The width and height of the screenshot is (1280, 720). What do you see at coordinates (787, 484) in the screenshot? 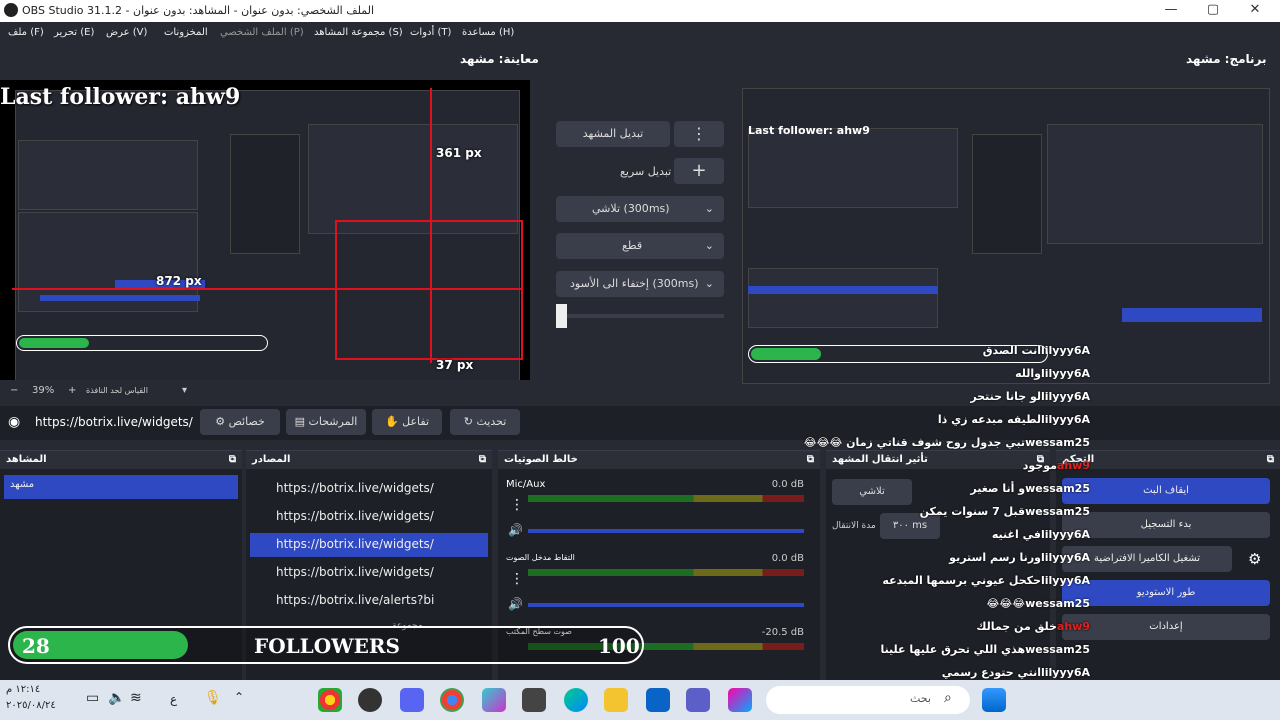
I see `channel-db: 0.0 dB` at bounding box center [787, 484].